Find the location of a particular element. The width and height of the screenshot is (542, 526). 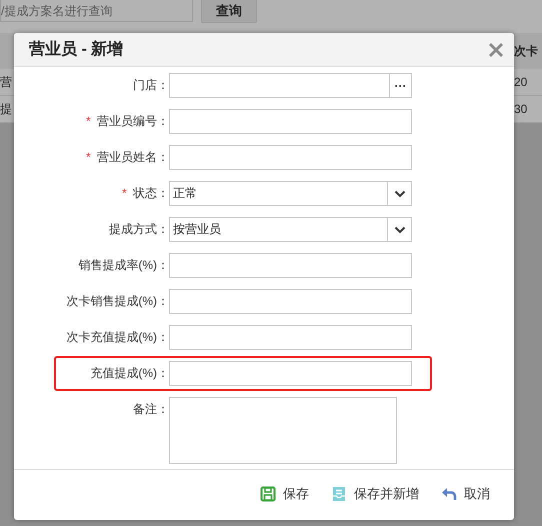

inbox-tray-icon is located at coordinates (339, 494).